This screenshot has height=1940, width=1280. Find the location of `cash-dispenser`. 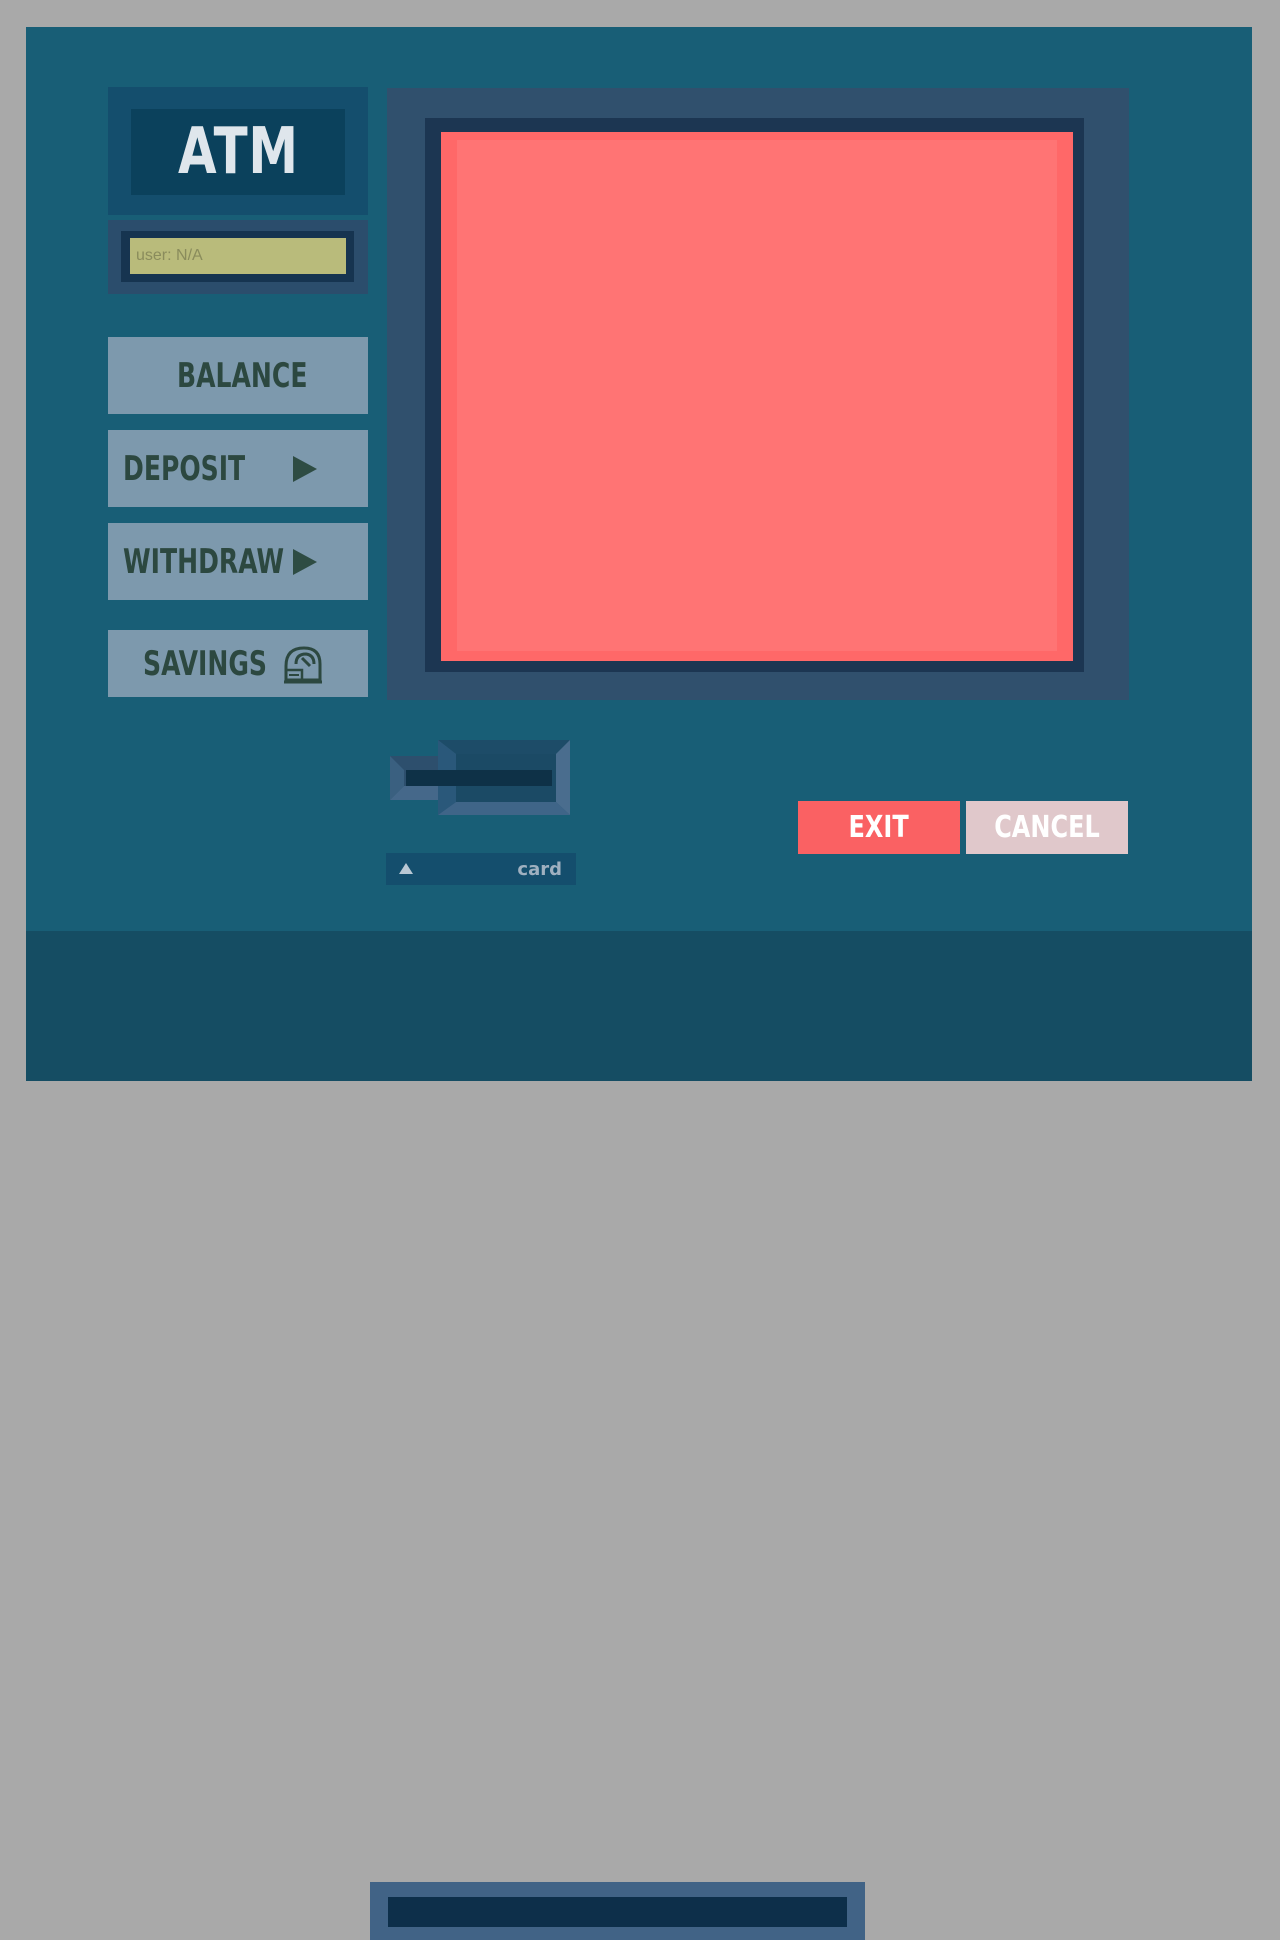

cash-dispenser is located at coordinates (617, 1911).